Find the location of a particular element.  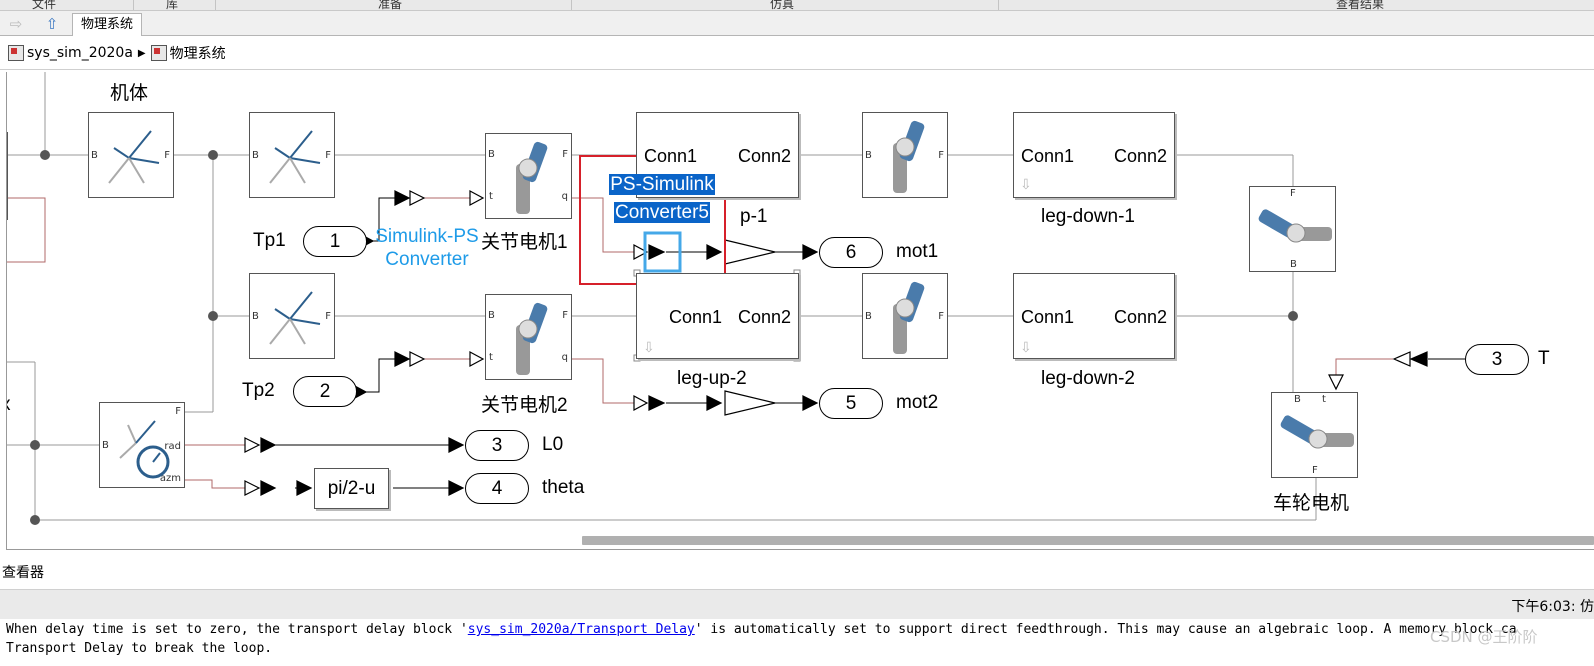

viewer-panel-title: 查看器 is located at coordinates (23, 573).